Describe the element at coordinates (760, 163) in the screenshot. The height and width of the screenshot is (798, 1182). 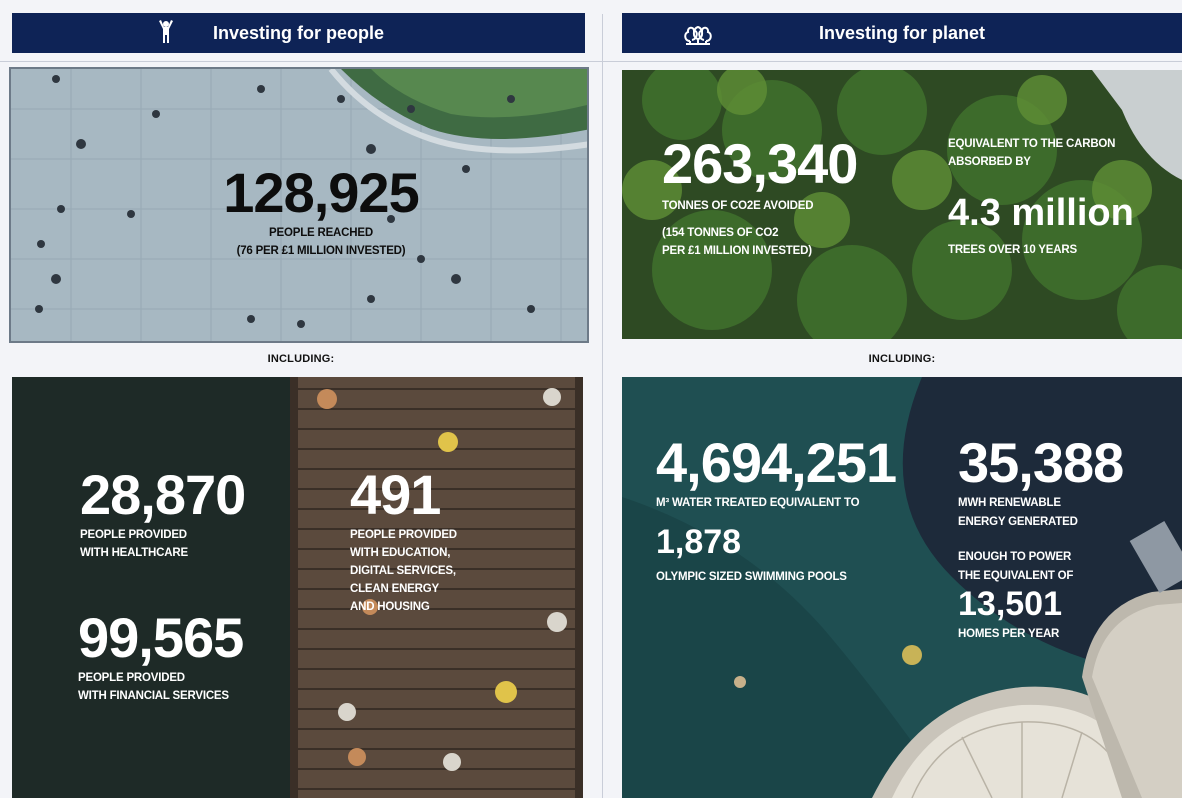
I see `carbon-avoided-number: 263,340` at that location.